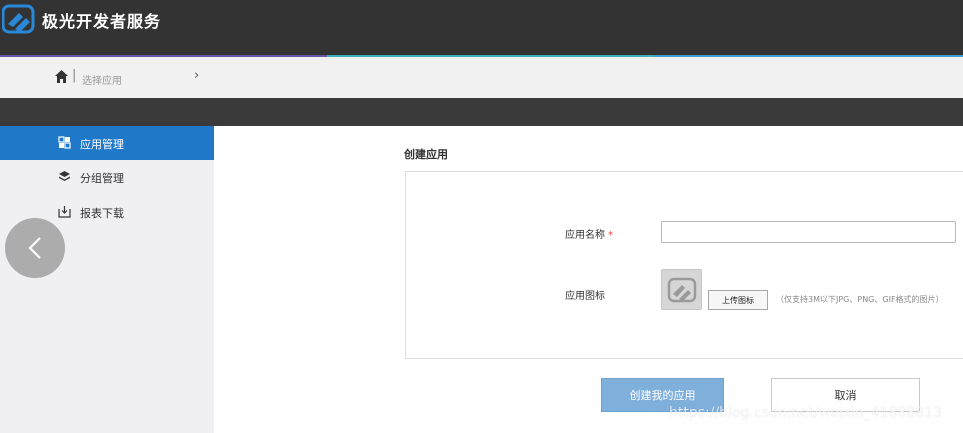 This screenshot has height=433, width=963. What do you see at coordinates (481, 77) in the screenshot?
I see `breadcrumb: | 选择应用 ›` at bounding box center [481, 77].